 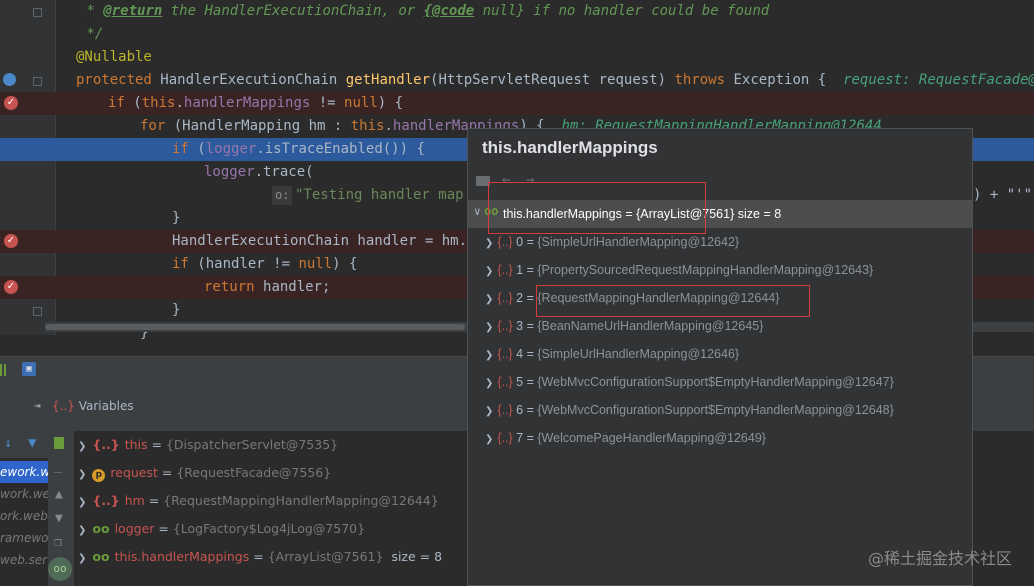 I want to click on code-token: HandlerExecutionChain, so click(x=253, y=80).